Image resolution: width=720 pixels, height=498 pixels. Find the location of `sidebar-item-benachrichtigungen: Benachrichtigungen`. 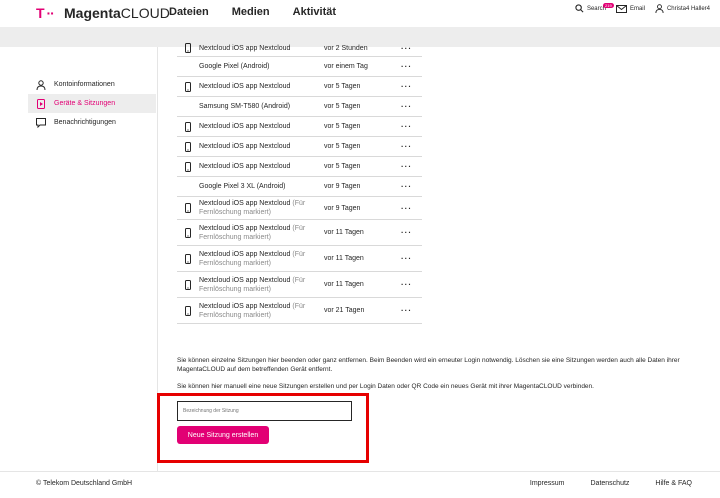

sidebar-item-benachrichtigungen: Benachrichtigungen is located at coordinates (92, 122).